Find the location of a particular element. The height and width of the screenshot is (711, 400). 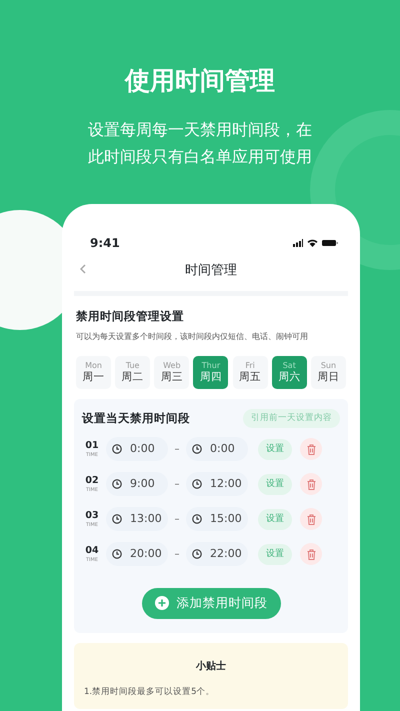

subtitle-line: 设置每周每一天禁用时间段，在 is located at coordinates (200, 130).